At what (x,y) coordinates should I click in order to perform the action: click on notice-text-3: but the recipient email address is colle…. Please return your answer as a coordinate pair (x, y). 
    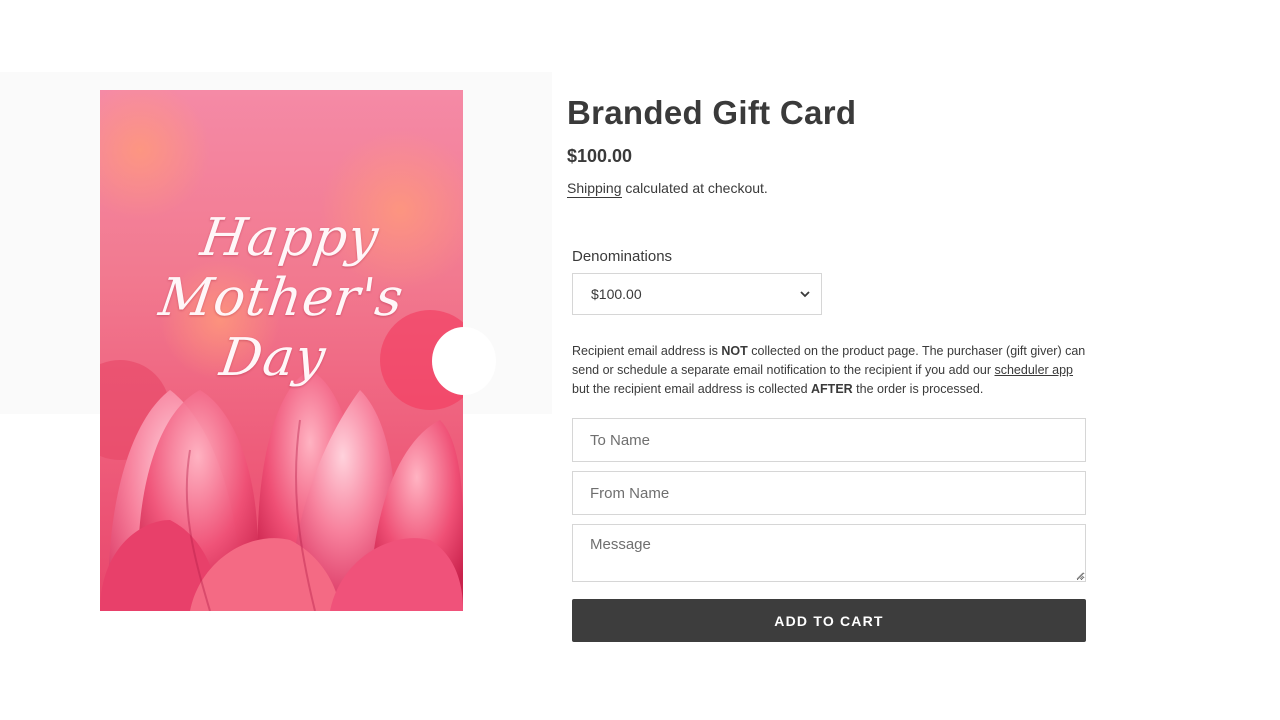
    Looking at the image, I should click on (692, 389).